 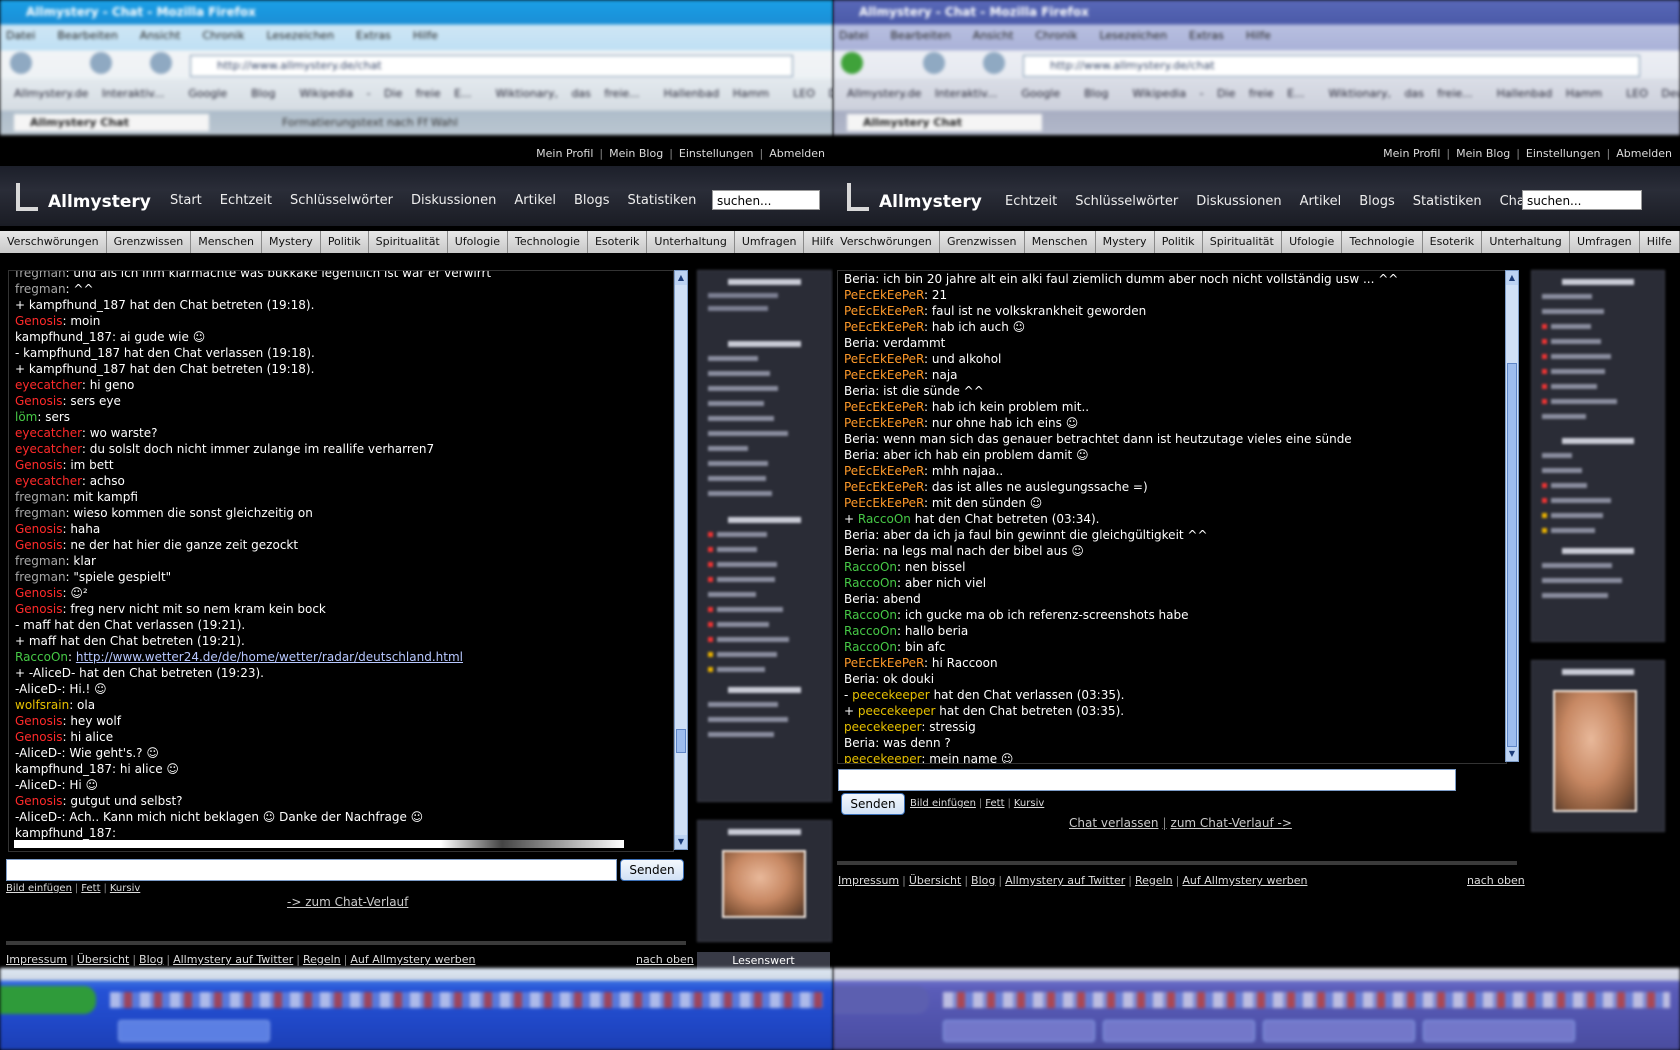 I want to click on home-icon, so click(x=161, y=63).